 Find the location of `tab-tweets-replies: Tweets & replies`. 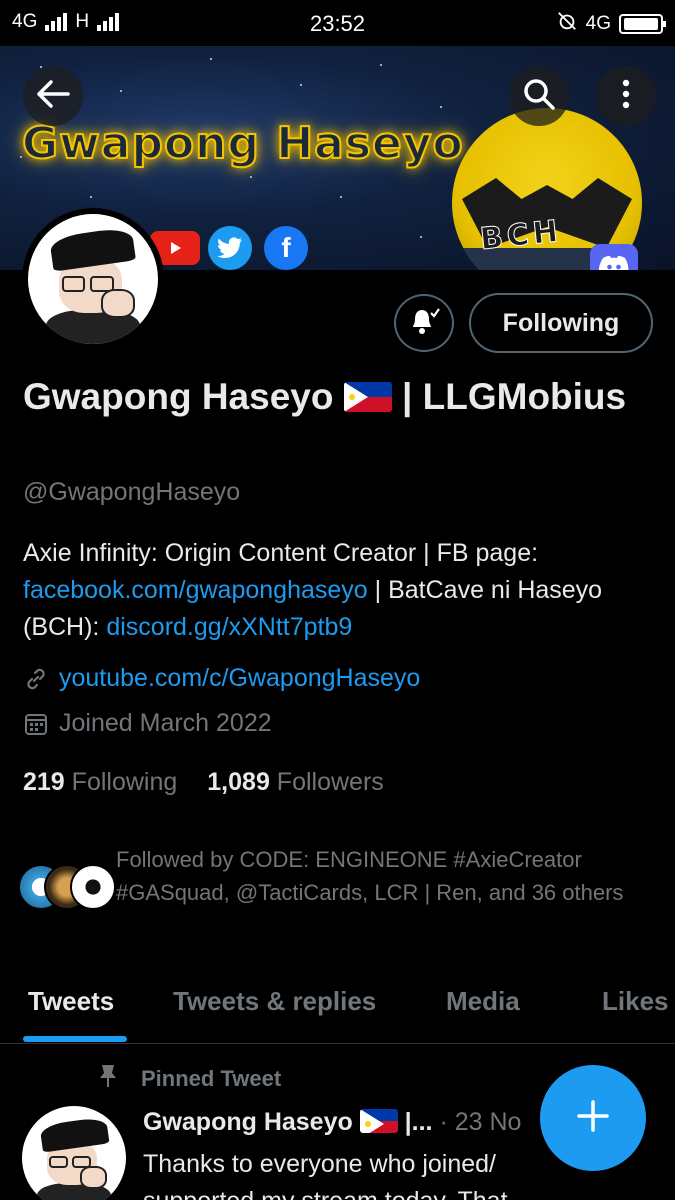

tab-tweets-replies: Tweets & replies is located at coordinates (274, 1001).